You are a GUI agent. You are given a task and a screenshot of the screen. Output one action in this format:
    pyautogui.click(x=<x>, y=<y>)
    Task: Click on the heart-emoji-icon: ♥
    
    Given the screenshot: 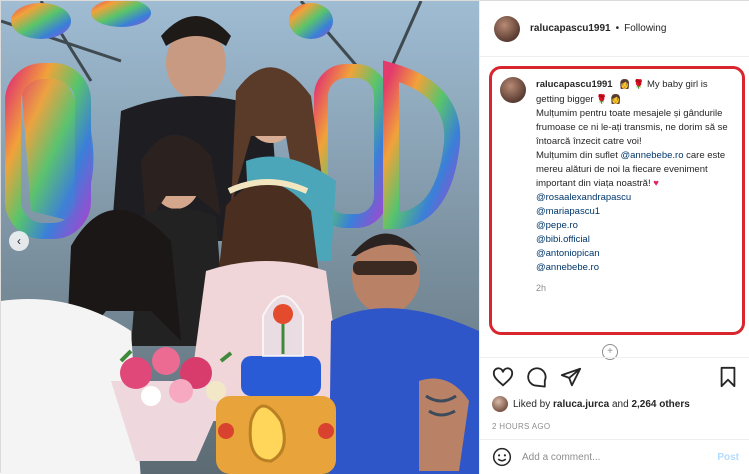 What is the action you would take?
    pyautogui.click(x=656, y=183)
    